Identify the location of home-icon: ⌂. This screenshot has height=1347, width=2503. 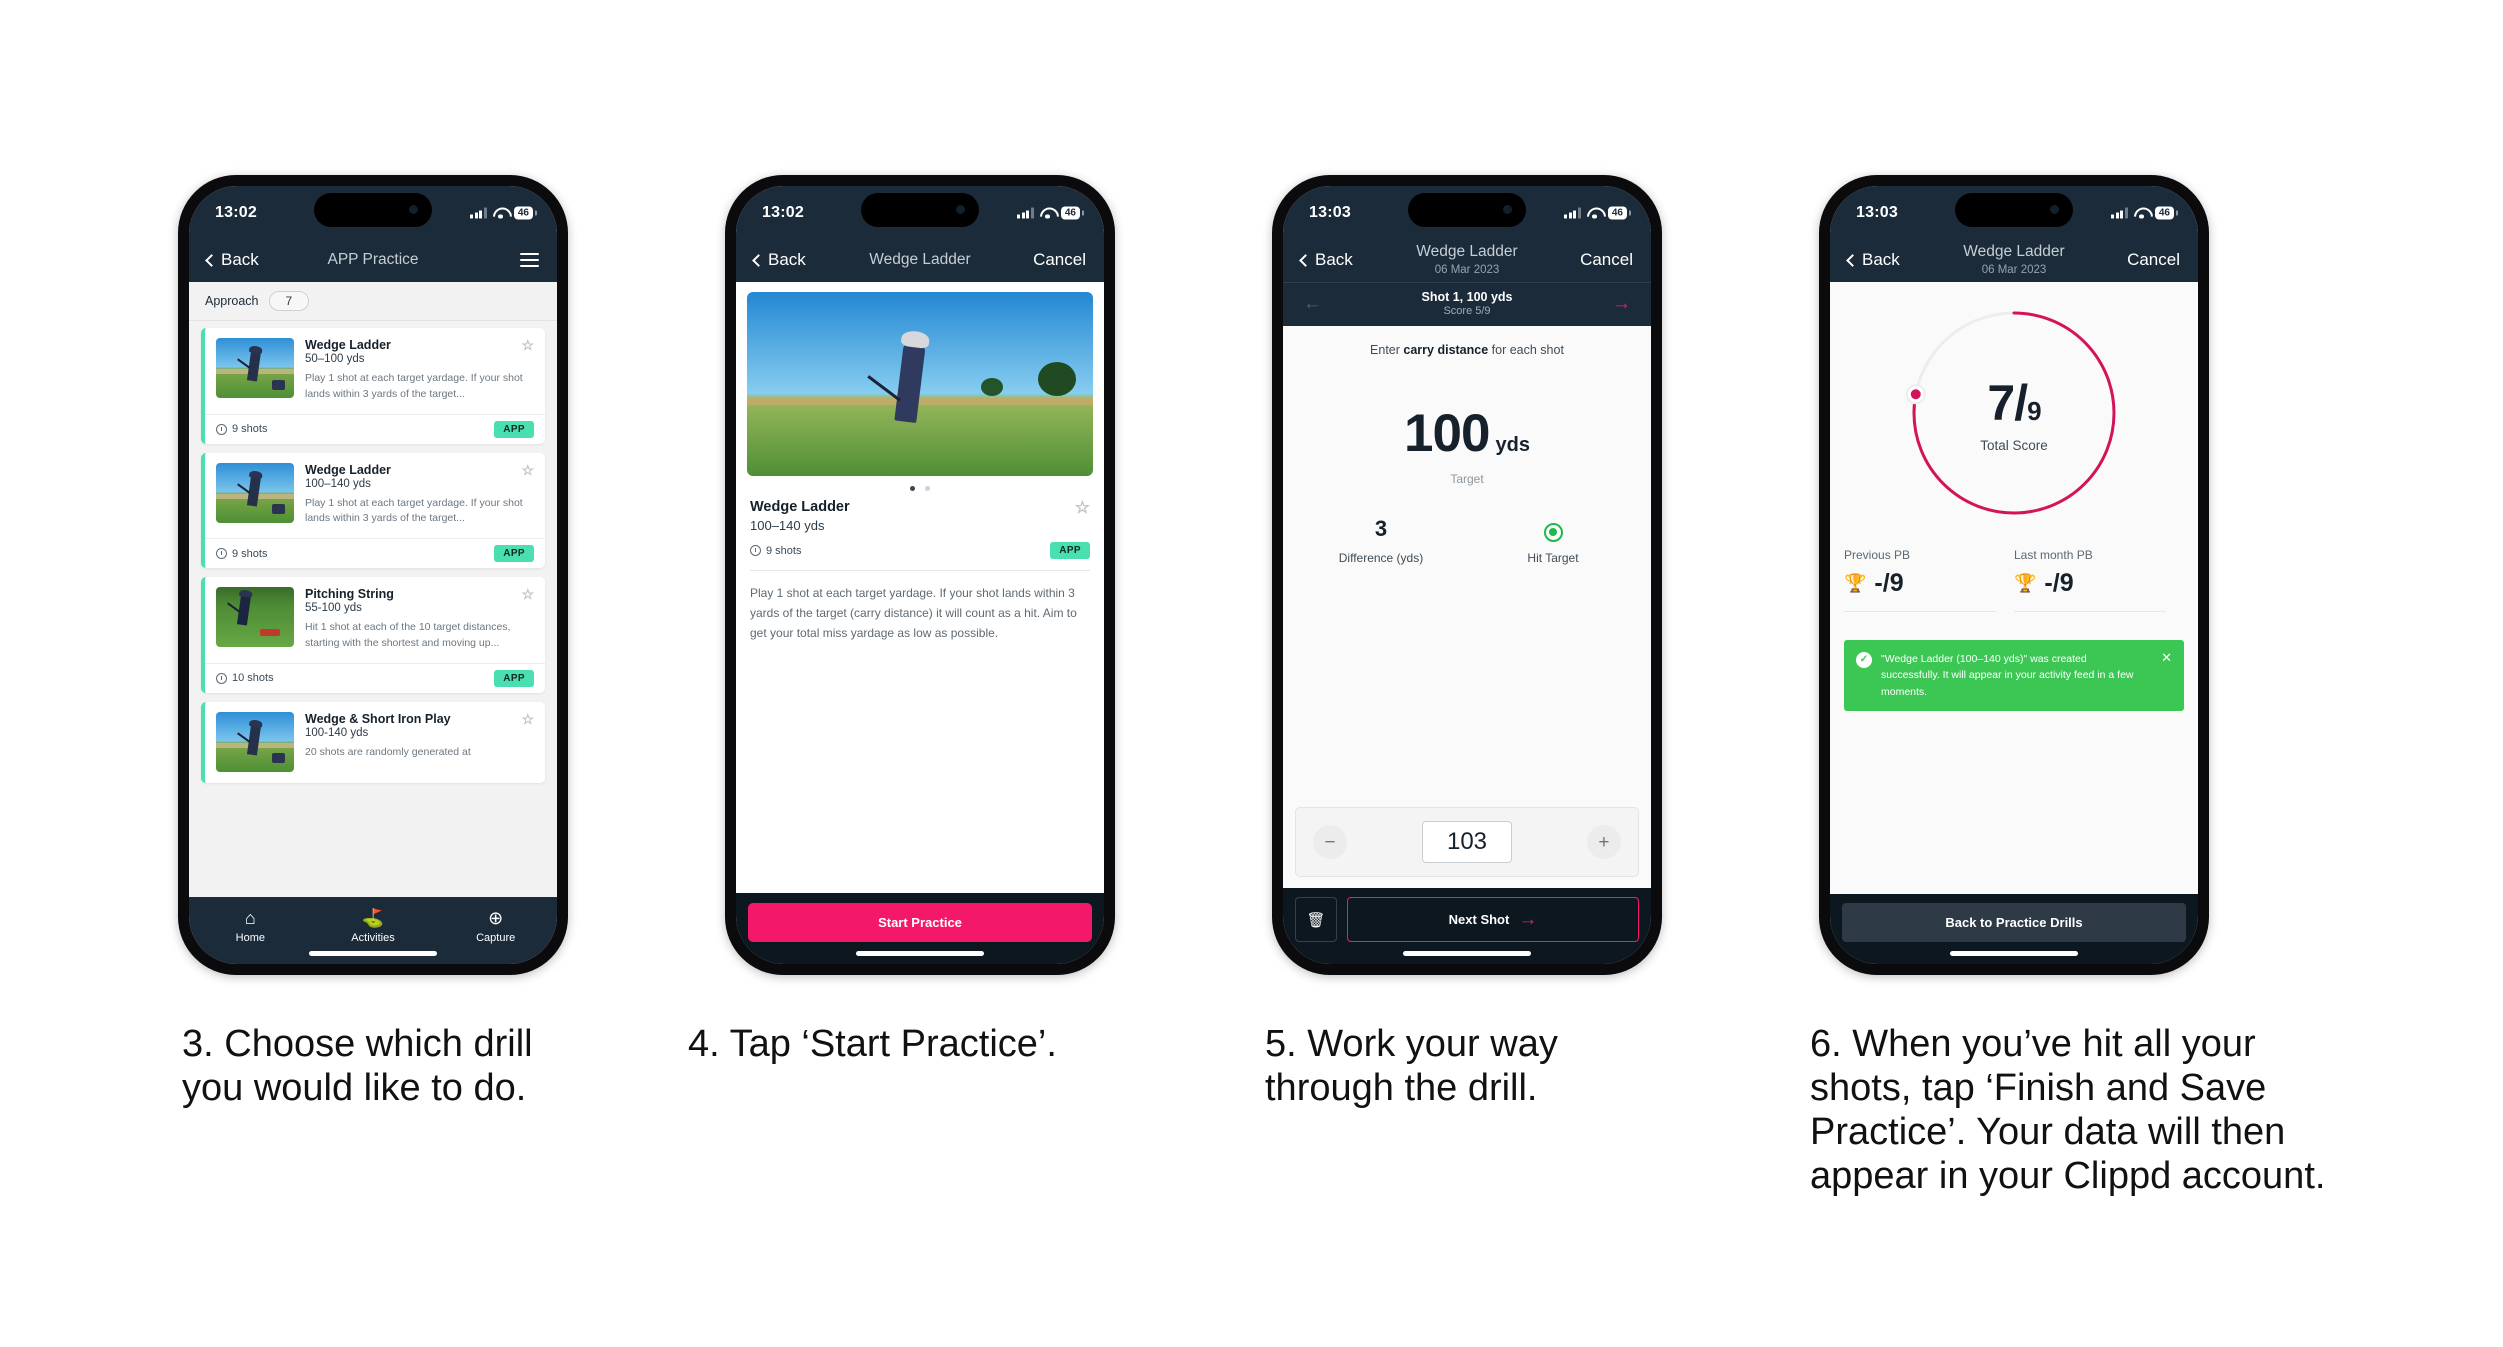
(250, 918).